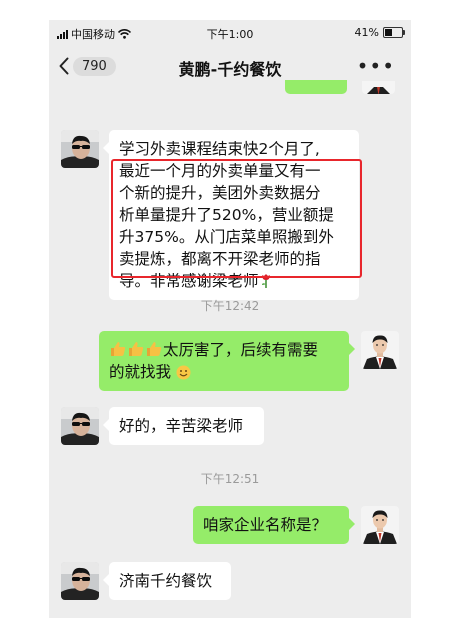 The height and width of the screenshot is (618, 458). I want to click on message-text: 济南千约餐饮, so click(166, 581).